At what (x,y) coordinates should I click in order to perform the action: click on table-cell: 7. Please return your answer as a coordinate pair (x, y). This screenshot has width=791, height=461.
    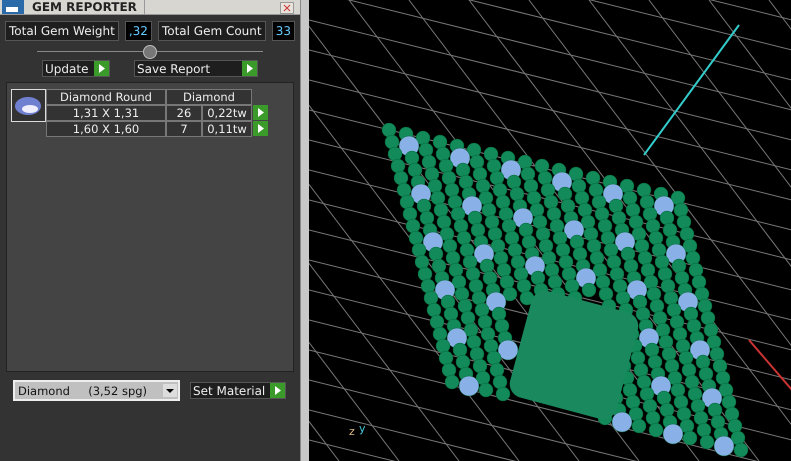
    Looking at the image, I should click on (184, 129).